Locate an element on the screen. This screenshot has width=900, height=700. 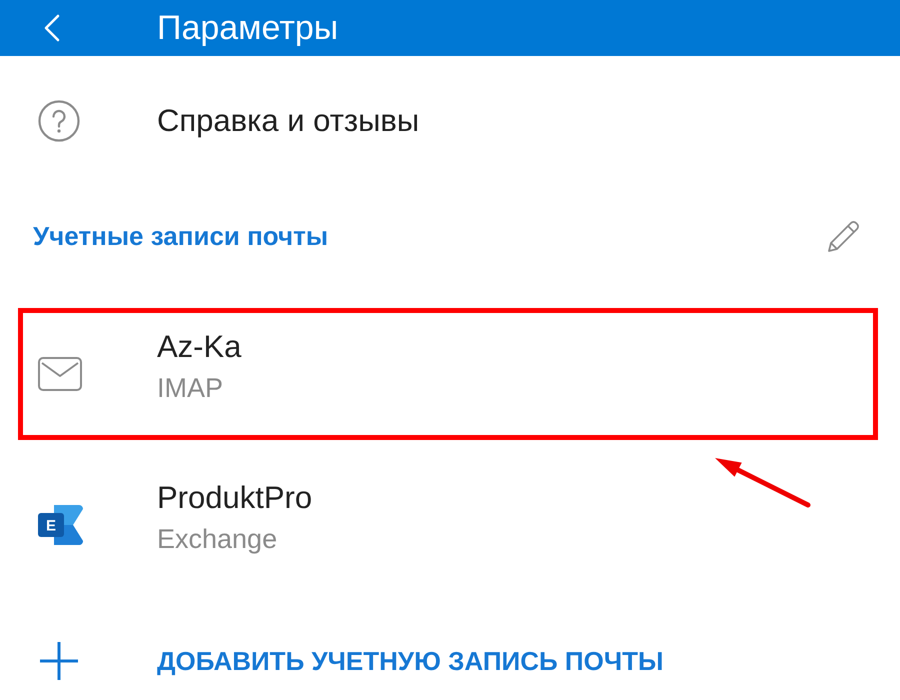
menu-item-label: Справка и отзывы is located at coordinates (288, 121).